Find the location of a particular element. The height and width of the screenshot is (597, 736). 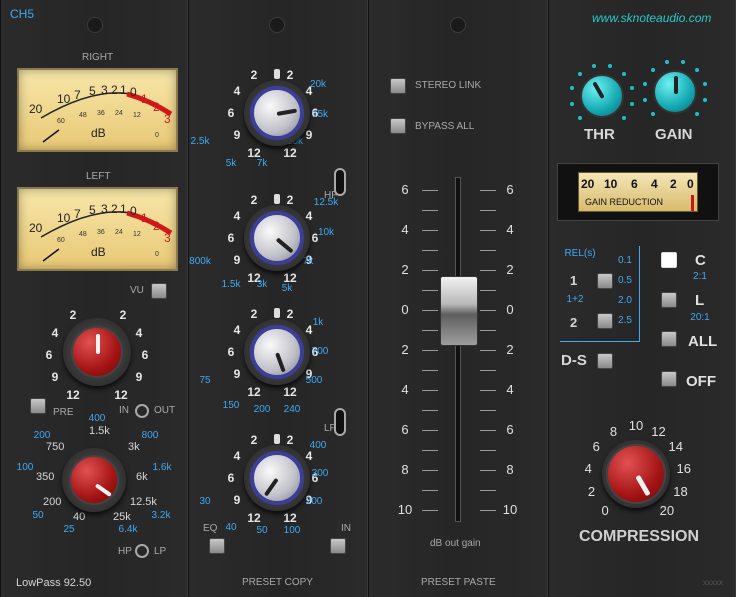

threshold-knob is located at coordinates (602, 96).